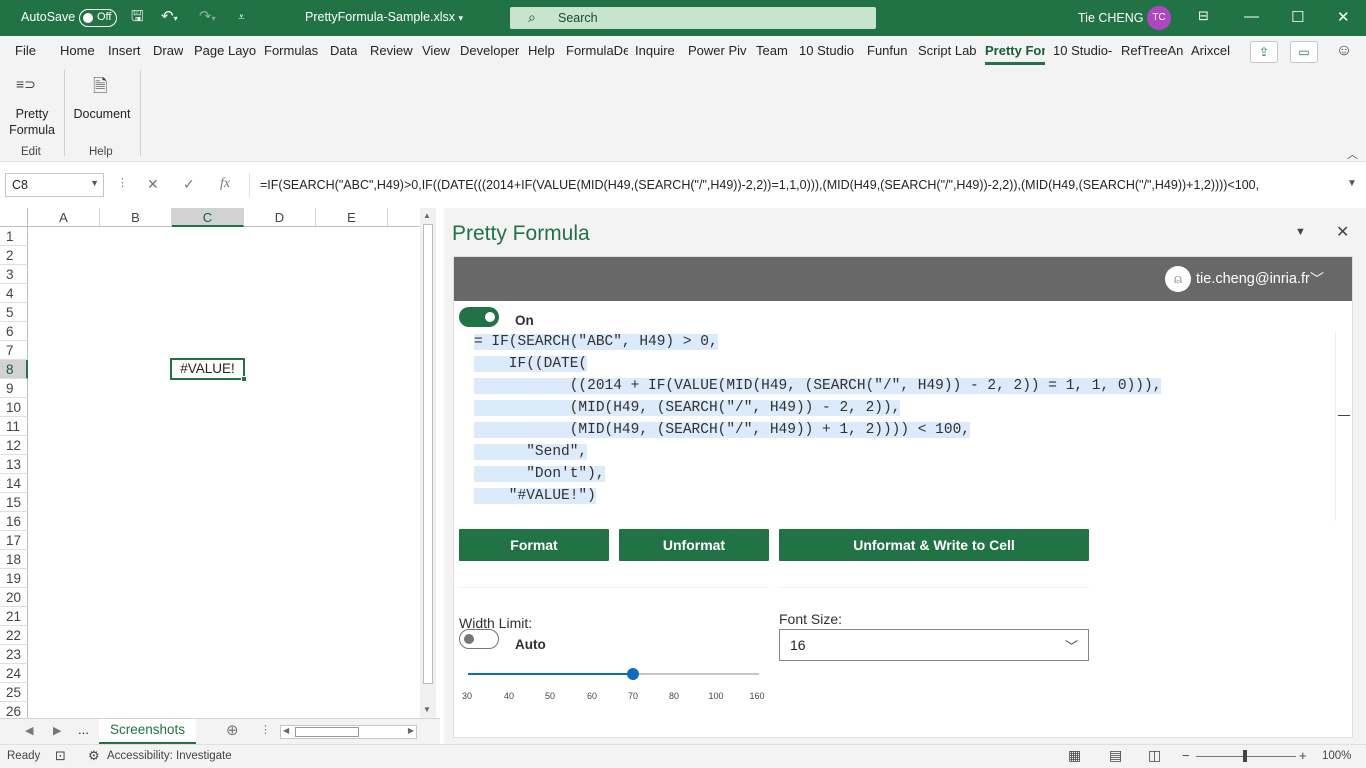  Describe the element at coordinates (241, 17) in the screenshot. I see `customize-qat-icon: ⩡` at that location.